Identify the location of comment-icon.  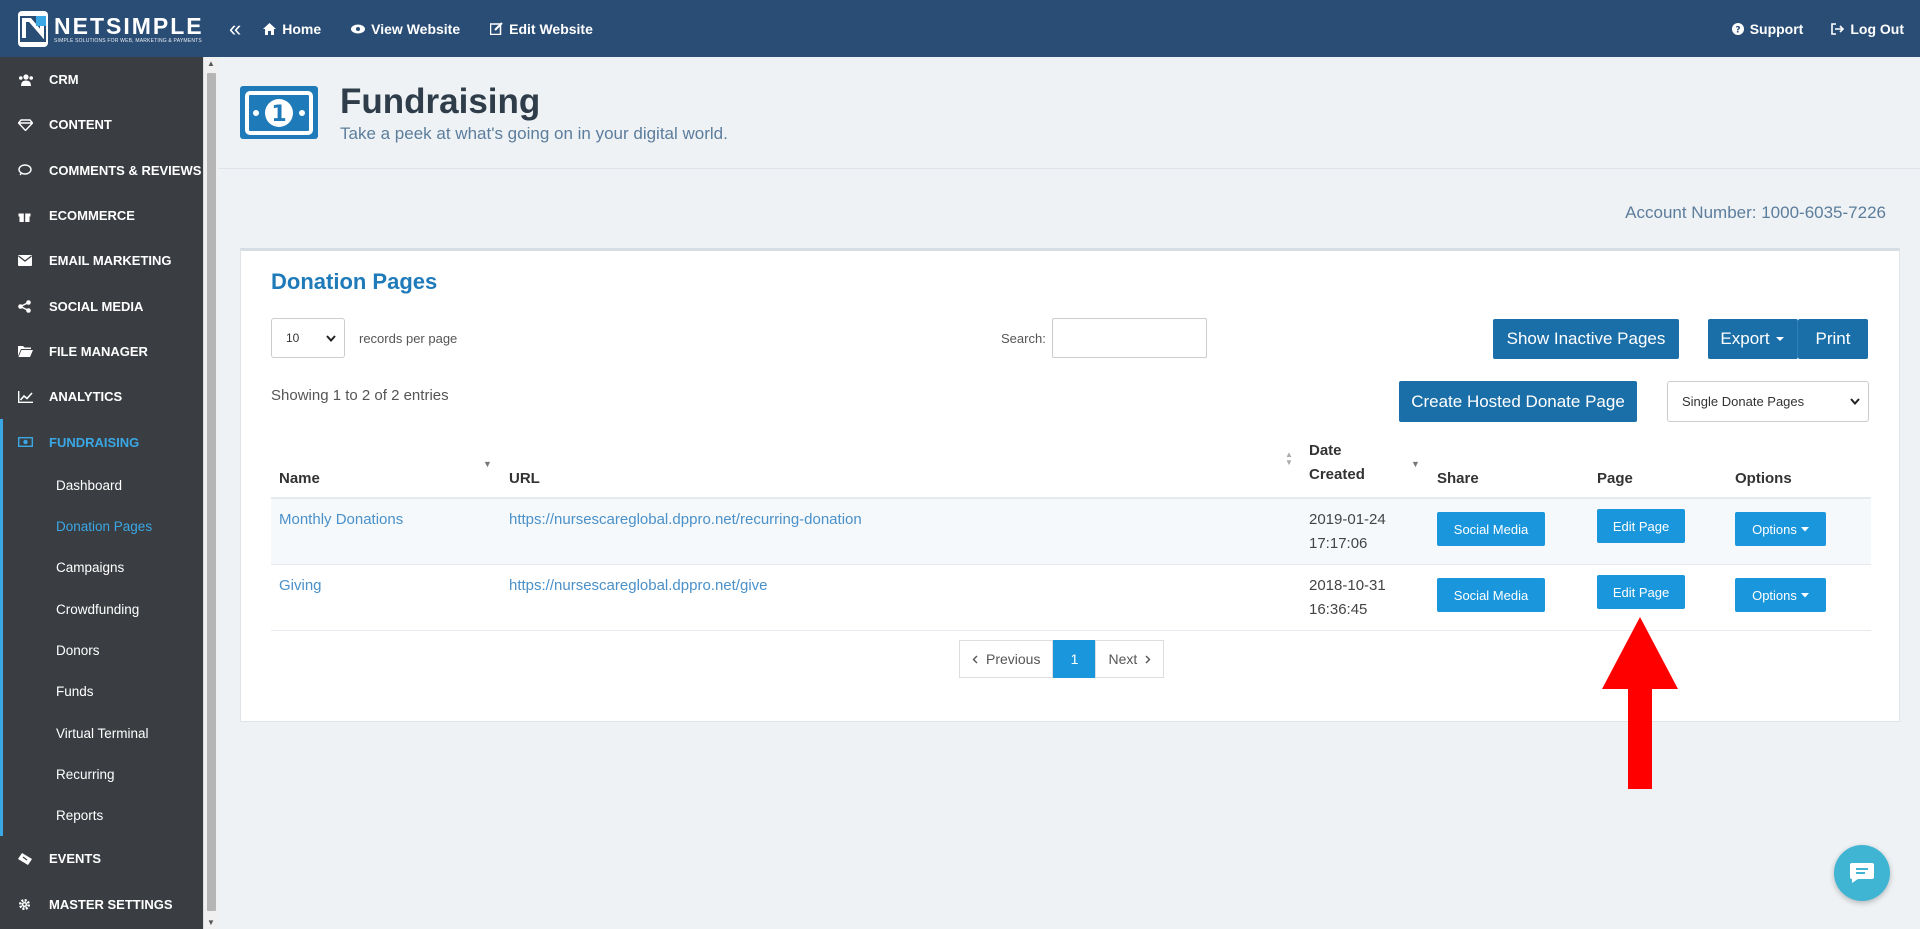
(28, 170).